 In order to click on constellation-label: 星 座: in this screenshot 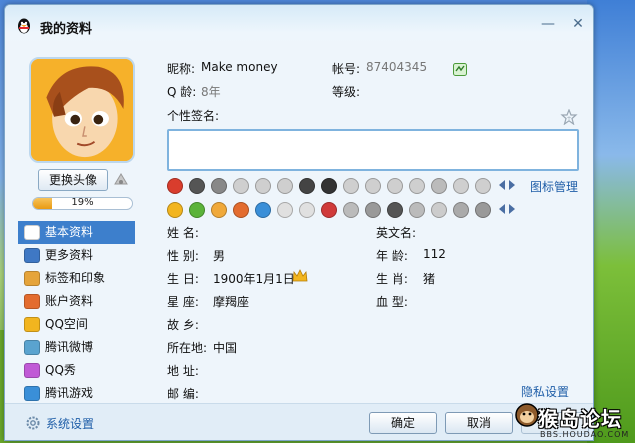, I will do `click(183, 302)`.